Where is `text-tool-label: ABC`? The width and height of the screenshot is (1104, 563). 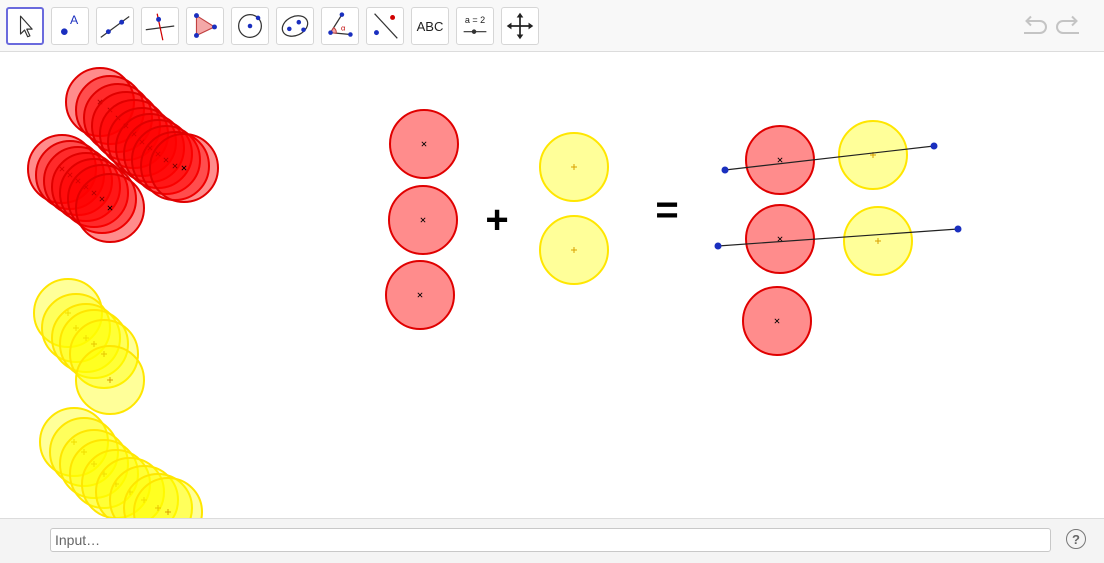
text-tool-label: ABC is located at coordinates (430, 26).